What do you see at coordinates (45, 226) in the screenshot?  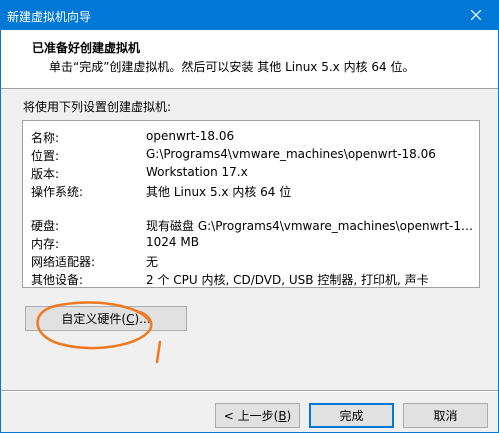 I see `summary-key: 硬盘:` at bounding box center [45, 226].